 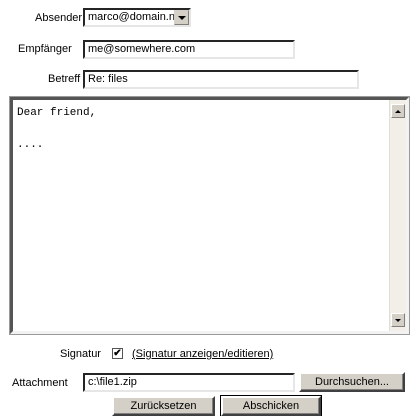 What do you see at coordinates (64, 79) in the screenshot?
I see `subject-label: Betreff` at bounding box center [64, 79].